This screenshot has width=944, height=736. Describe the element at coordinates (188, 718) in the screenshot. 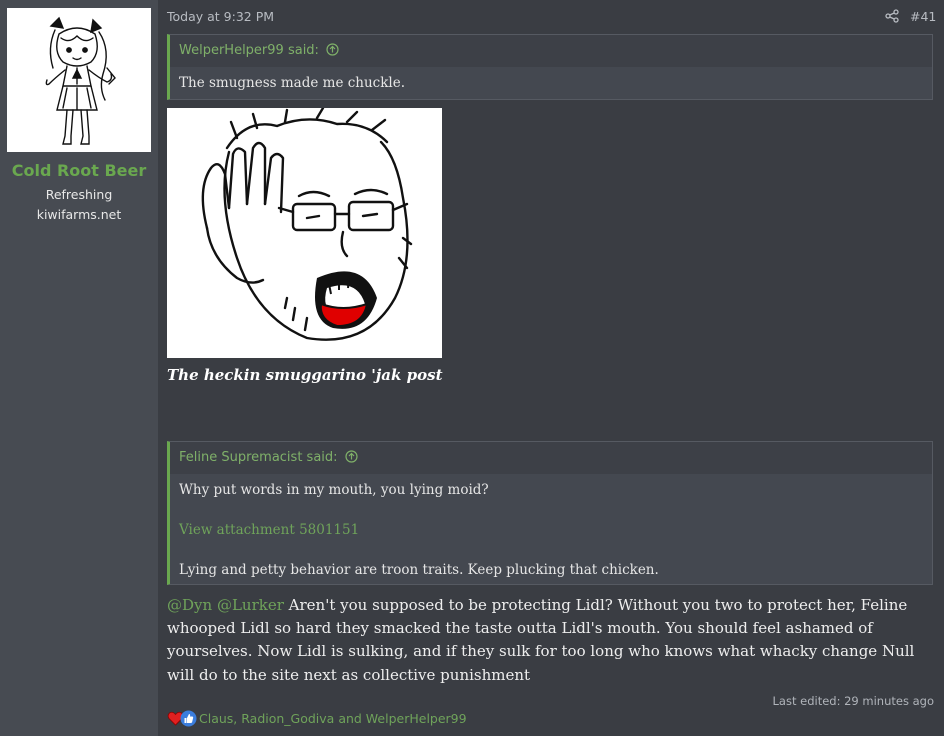

I see `thumbs-up-icon` at that location.